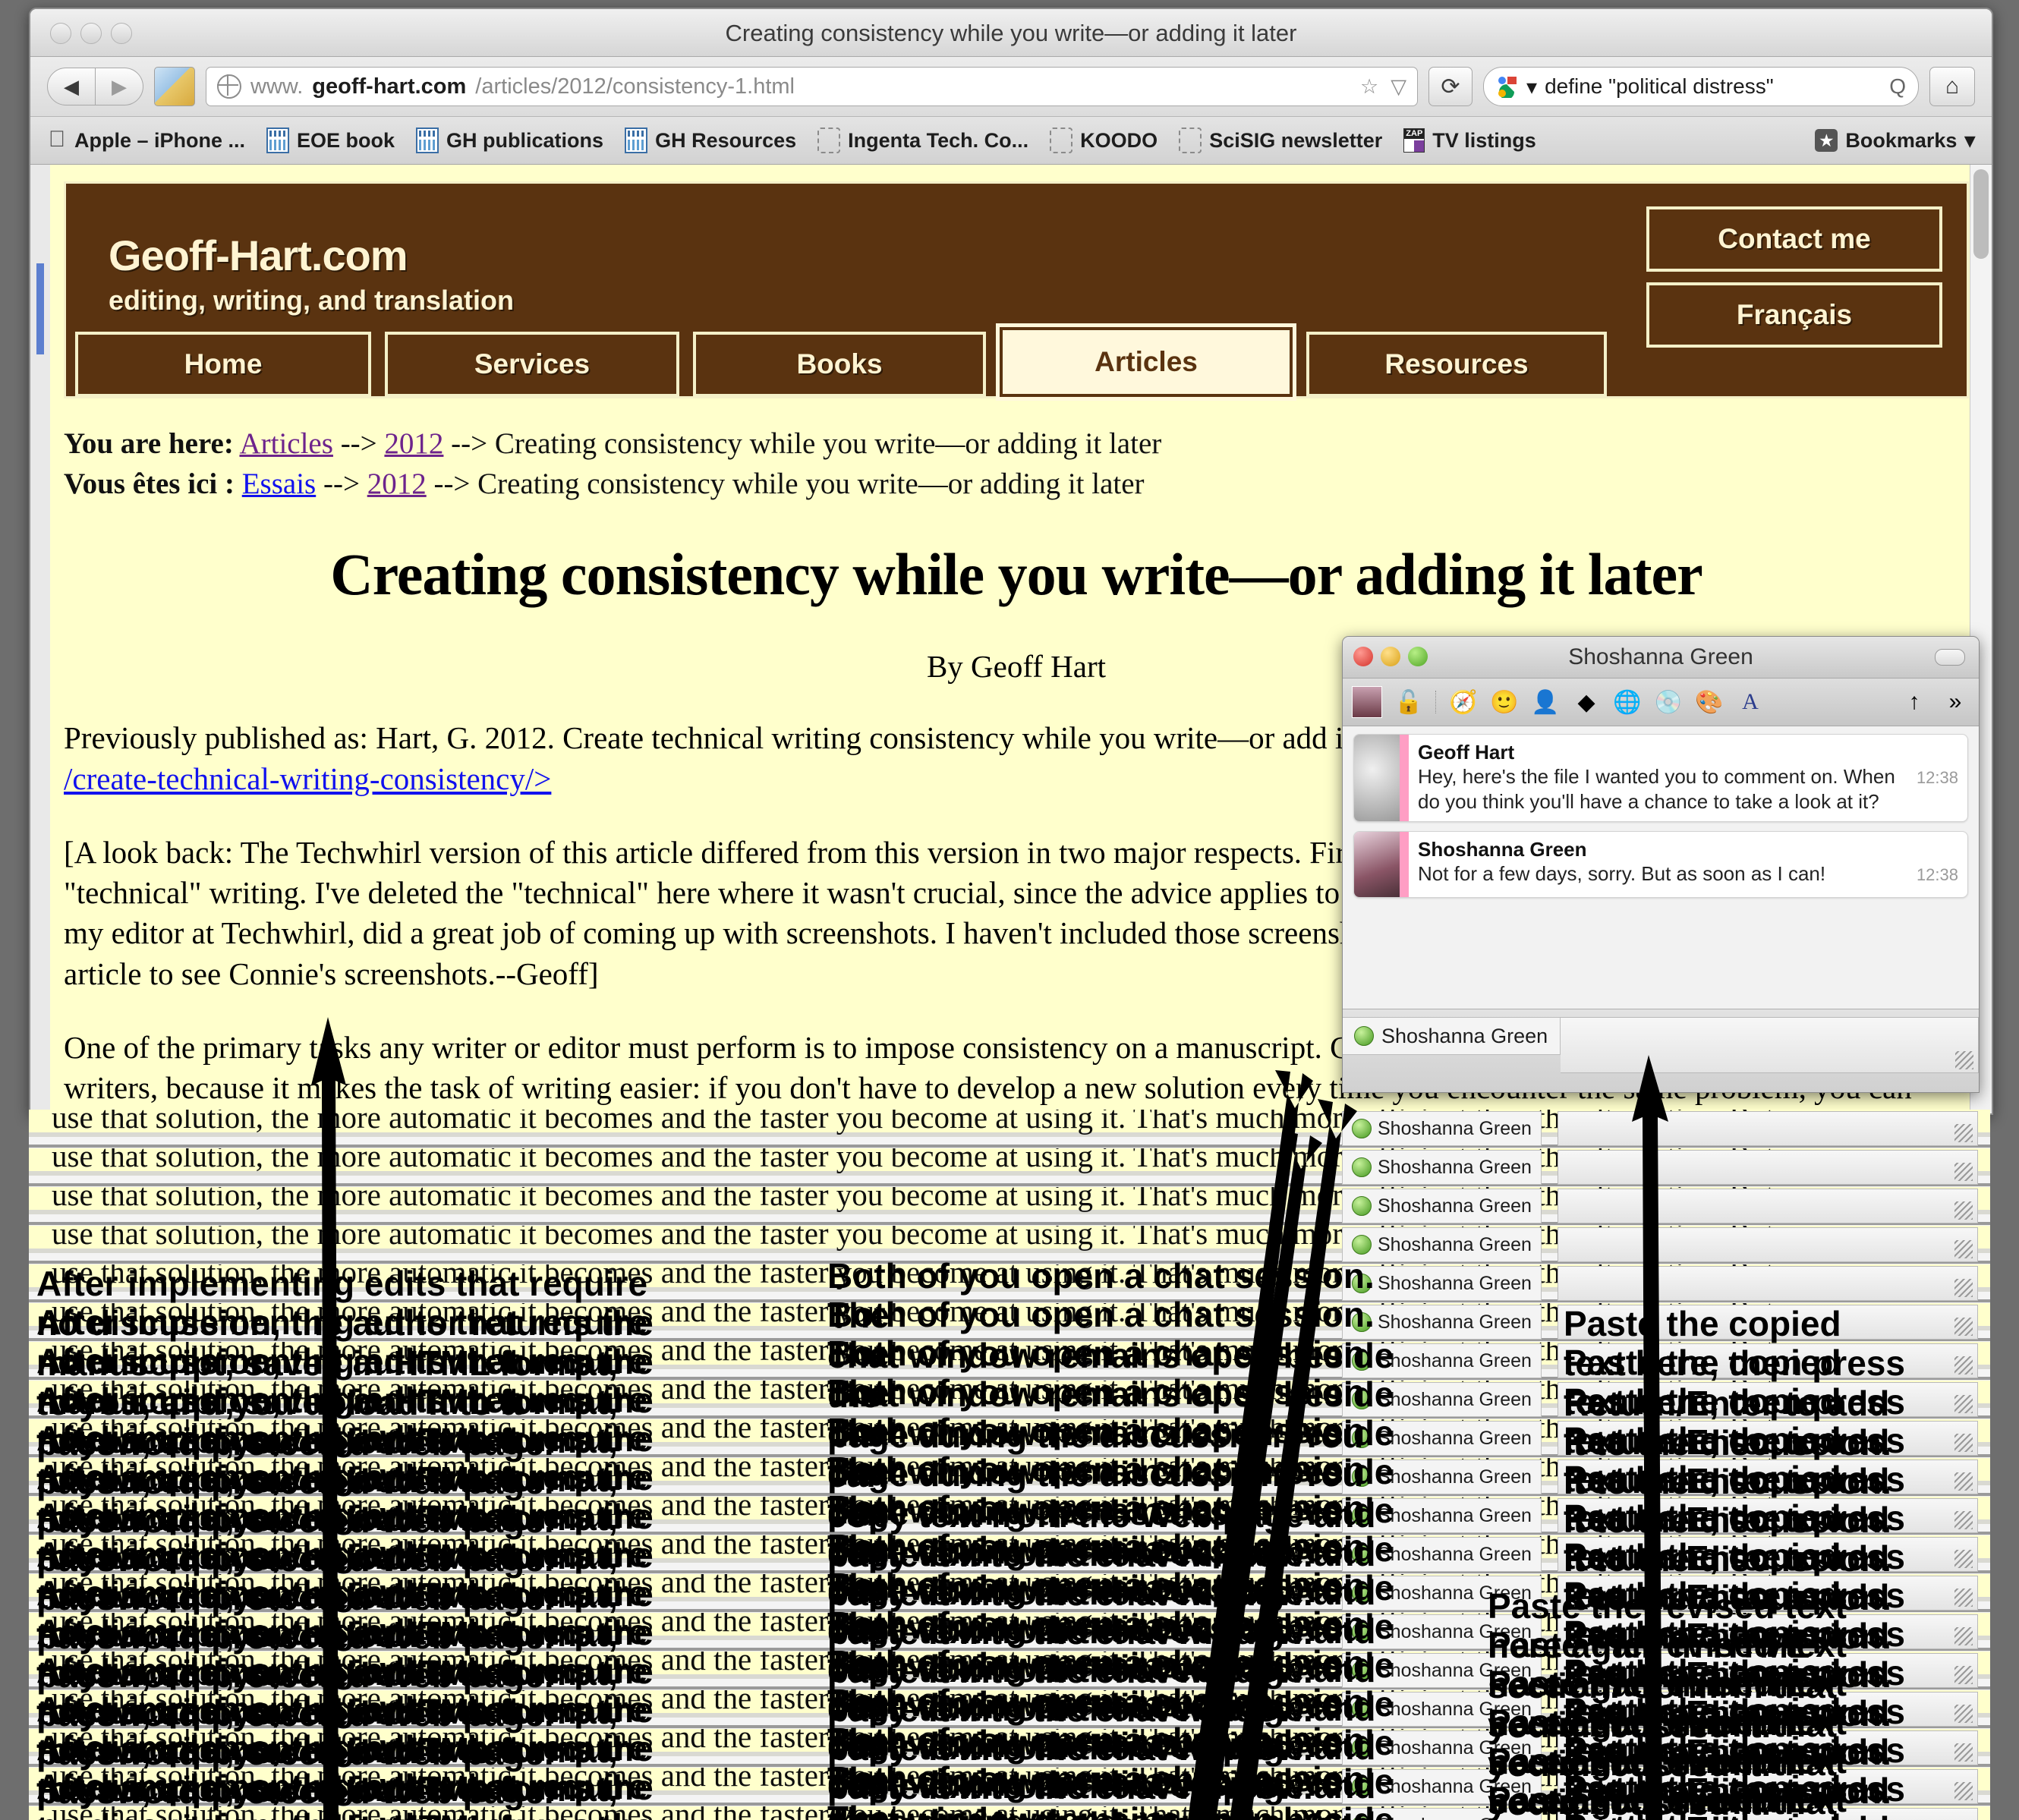  Describe the element at coordinates (1770, 1045) in the screenshot. I see `chat-message-input` at that location.